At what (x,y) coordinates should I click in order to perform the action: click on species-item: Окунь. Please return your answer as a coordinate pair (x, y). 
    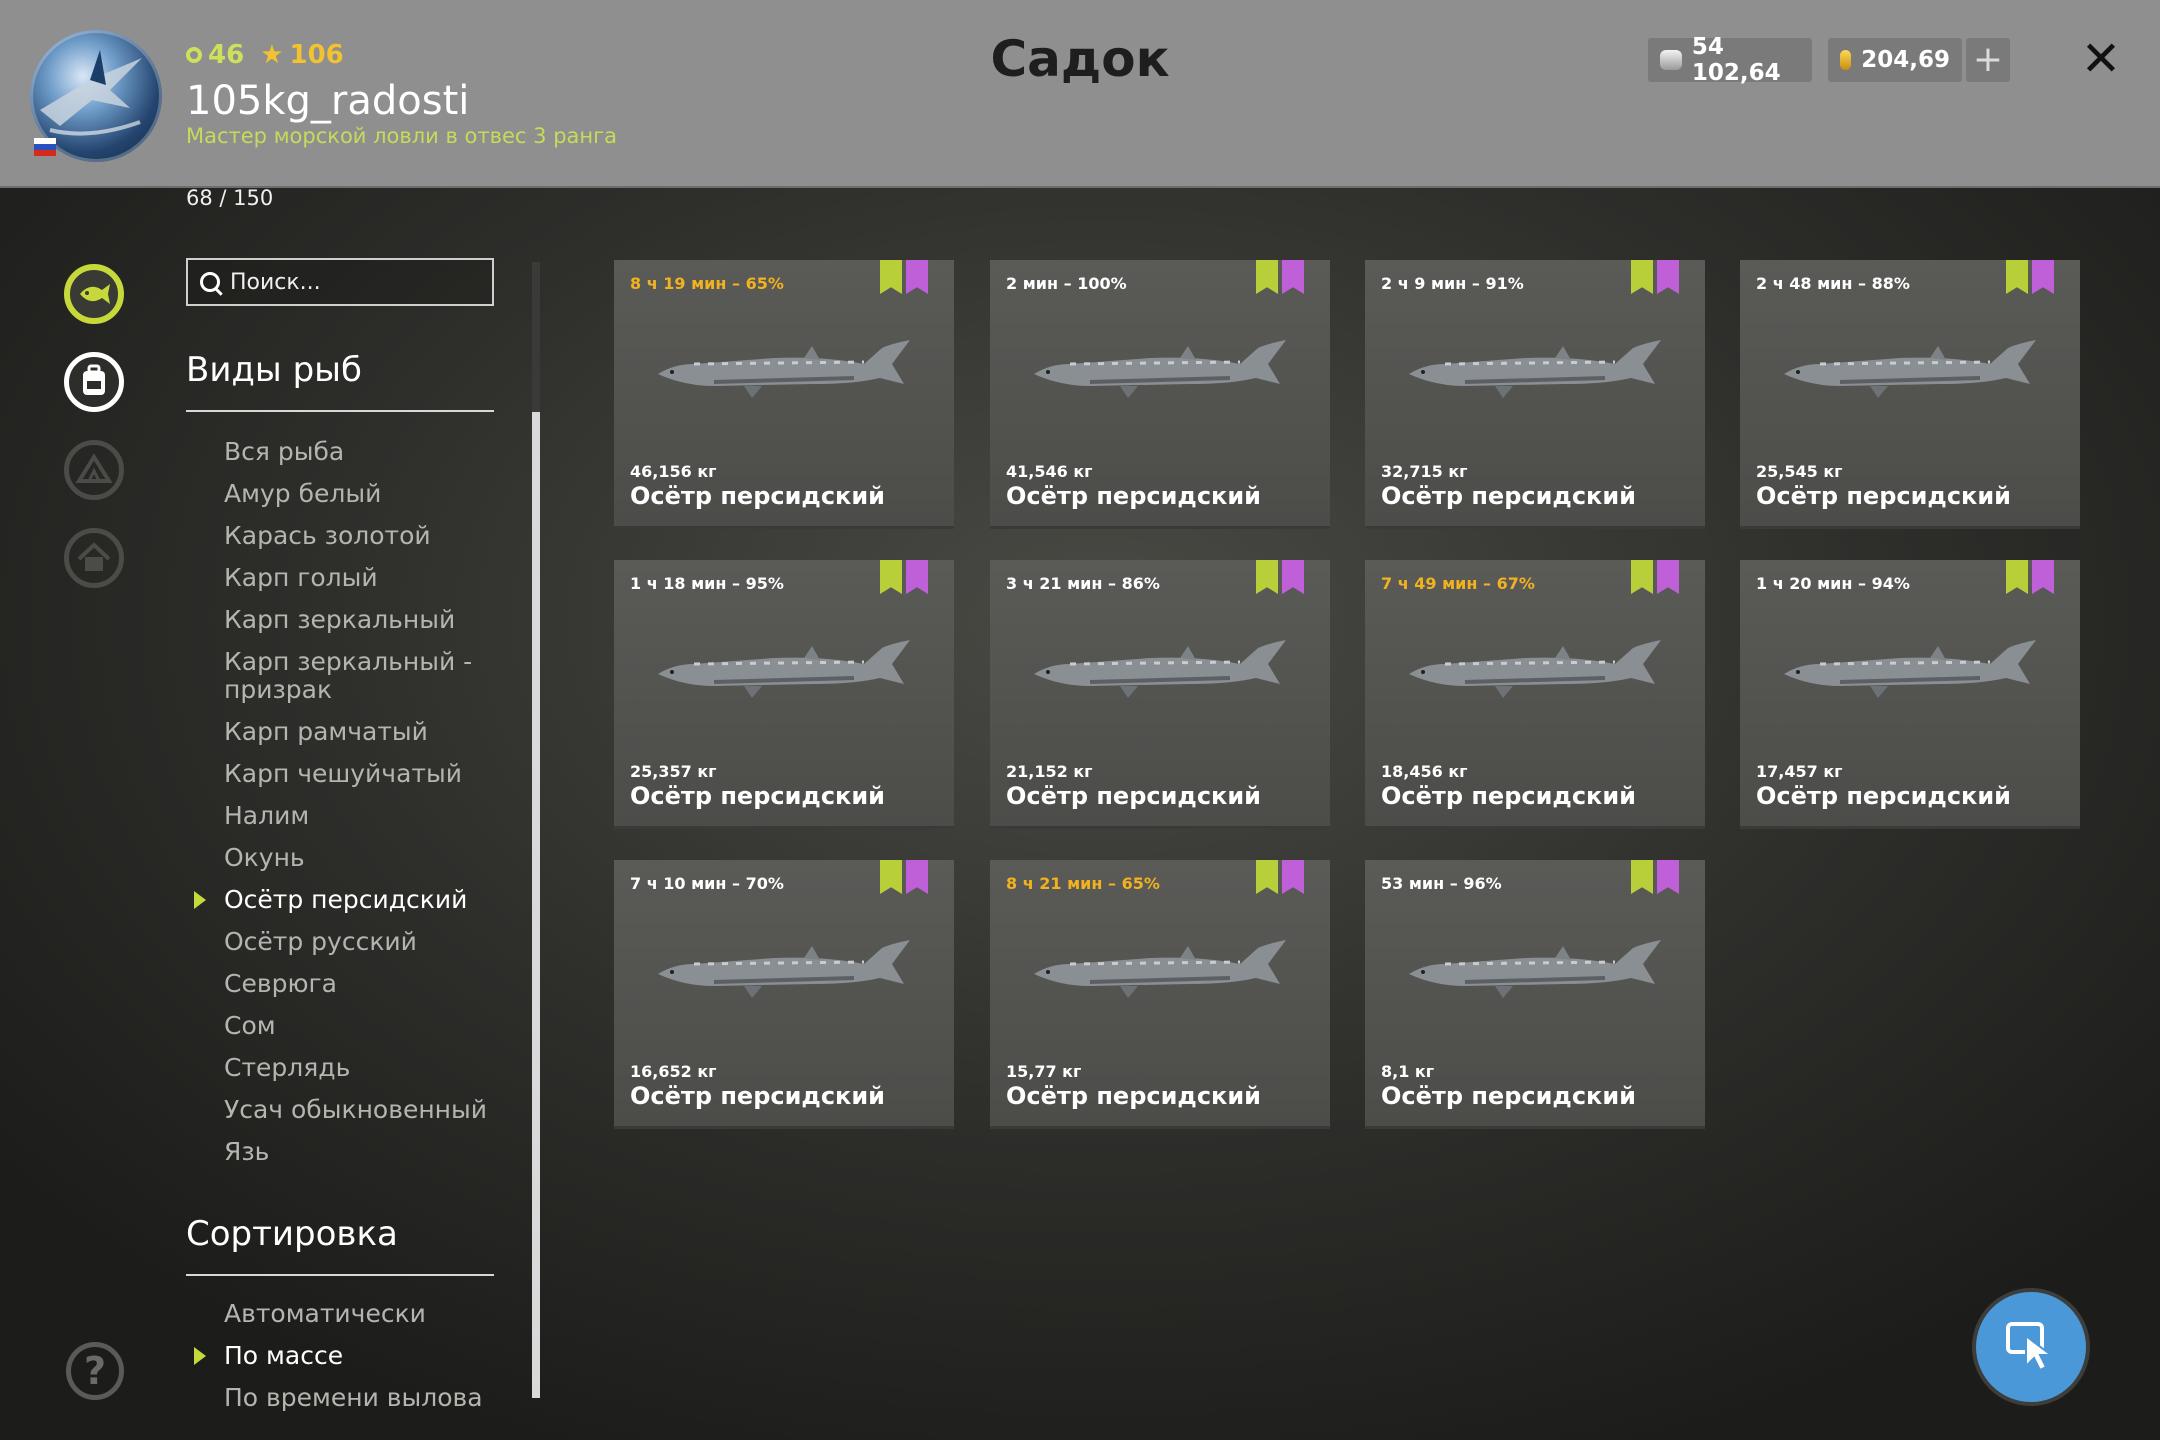
    Looking at the image, I should click on (369, 858).